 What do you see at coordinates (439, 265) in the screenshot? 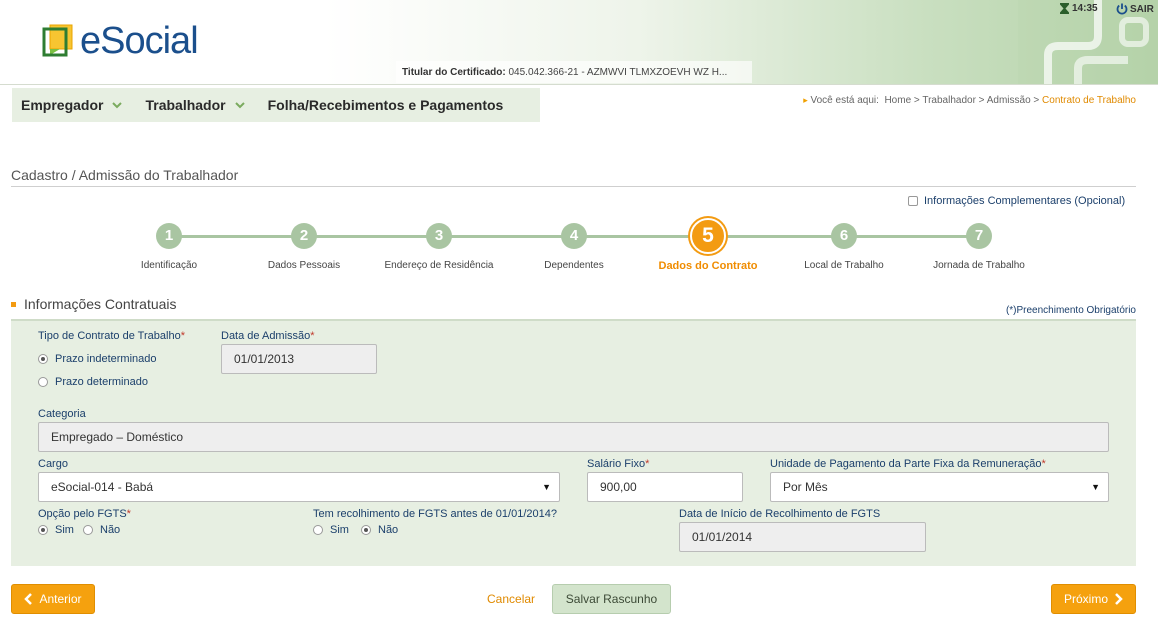
I see `step-label: Endereço de Residência` at bounding box center [439, 265].